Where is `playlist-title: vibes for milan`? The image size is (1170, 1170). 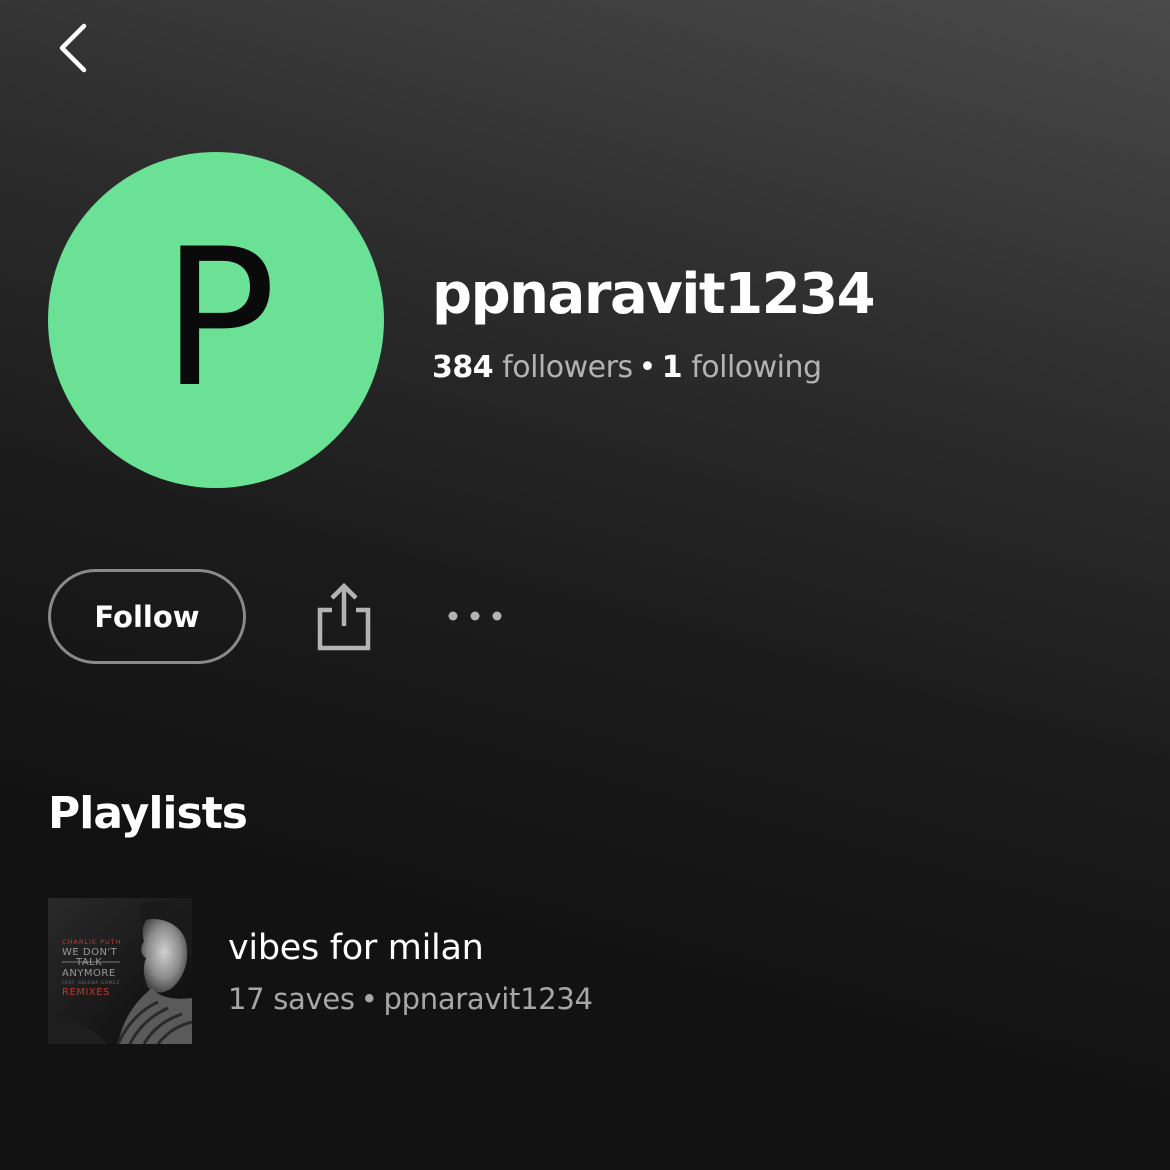 playlist-title: vibes for milan is located at coordinates (356, 948).